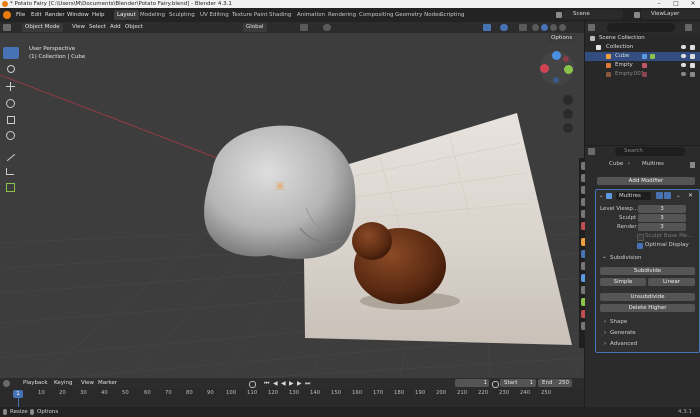  Describe the element at coordinates (678, 196) in the screenshot. I see `modifier-dropdown-icon: ⌄` at that location.